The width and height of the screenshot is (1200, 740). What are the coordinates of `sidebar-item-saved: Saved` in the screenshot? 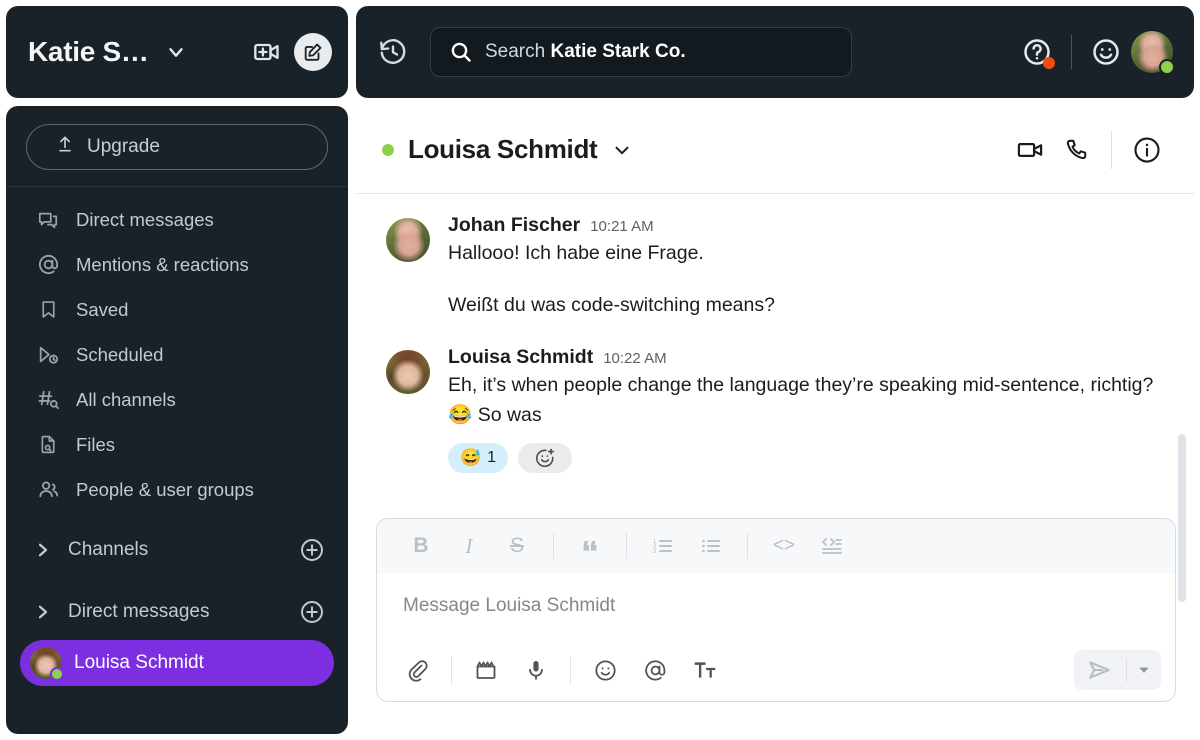 It's located at (177, 309).